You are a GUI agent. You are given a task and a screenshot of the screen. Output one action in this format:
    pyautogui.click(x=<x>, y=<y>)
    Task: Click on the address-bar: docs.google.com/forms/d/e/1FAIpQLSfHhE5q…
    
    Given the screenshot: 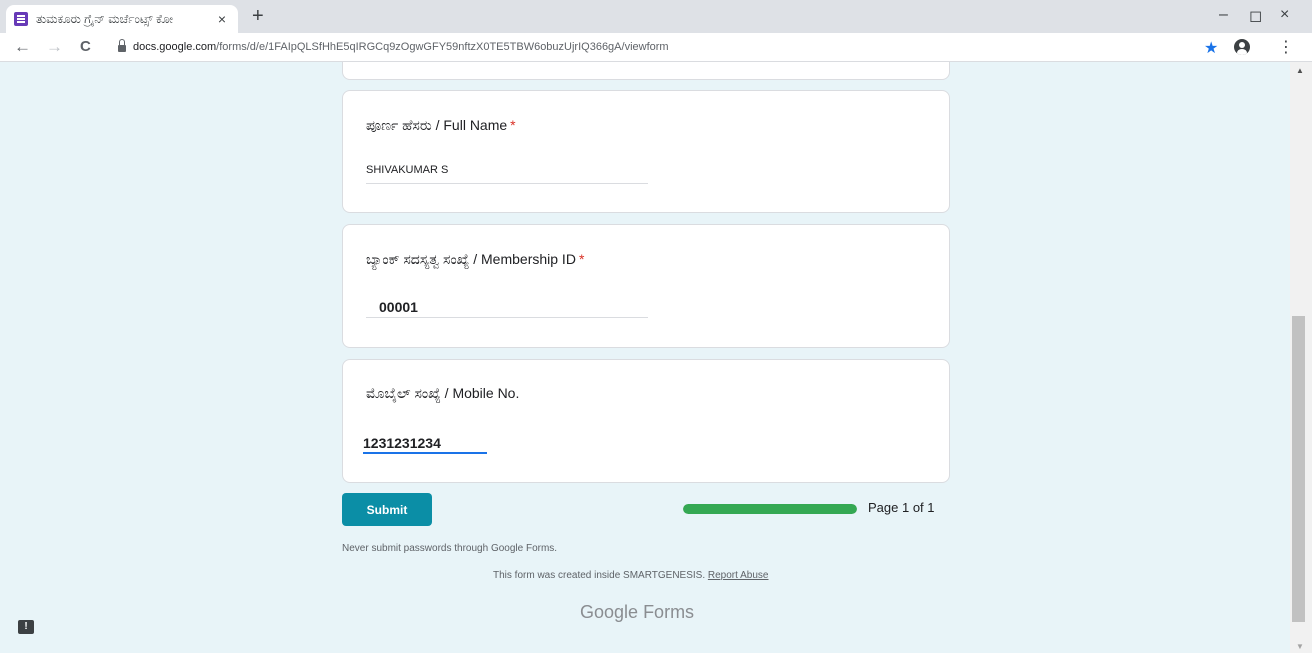 What is the action you would take?
    pyautogui.click(x=401, y=47)
    